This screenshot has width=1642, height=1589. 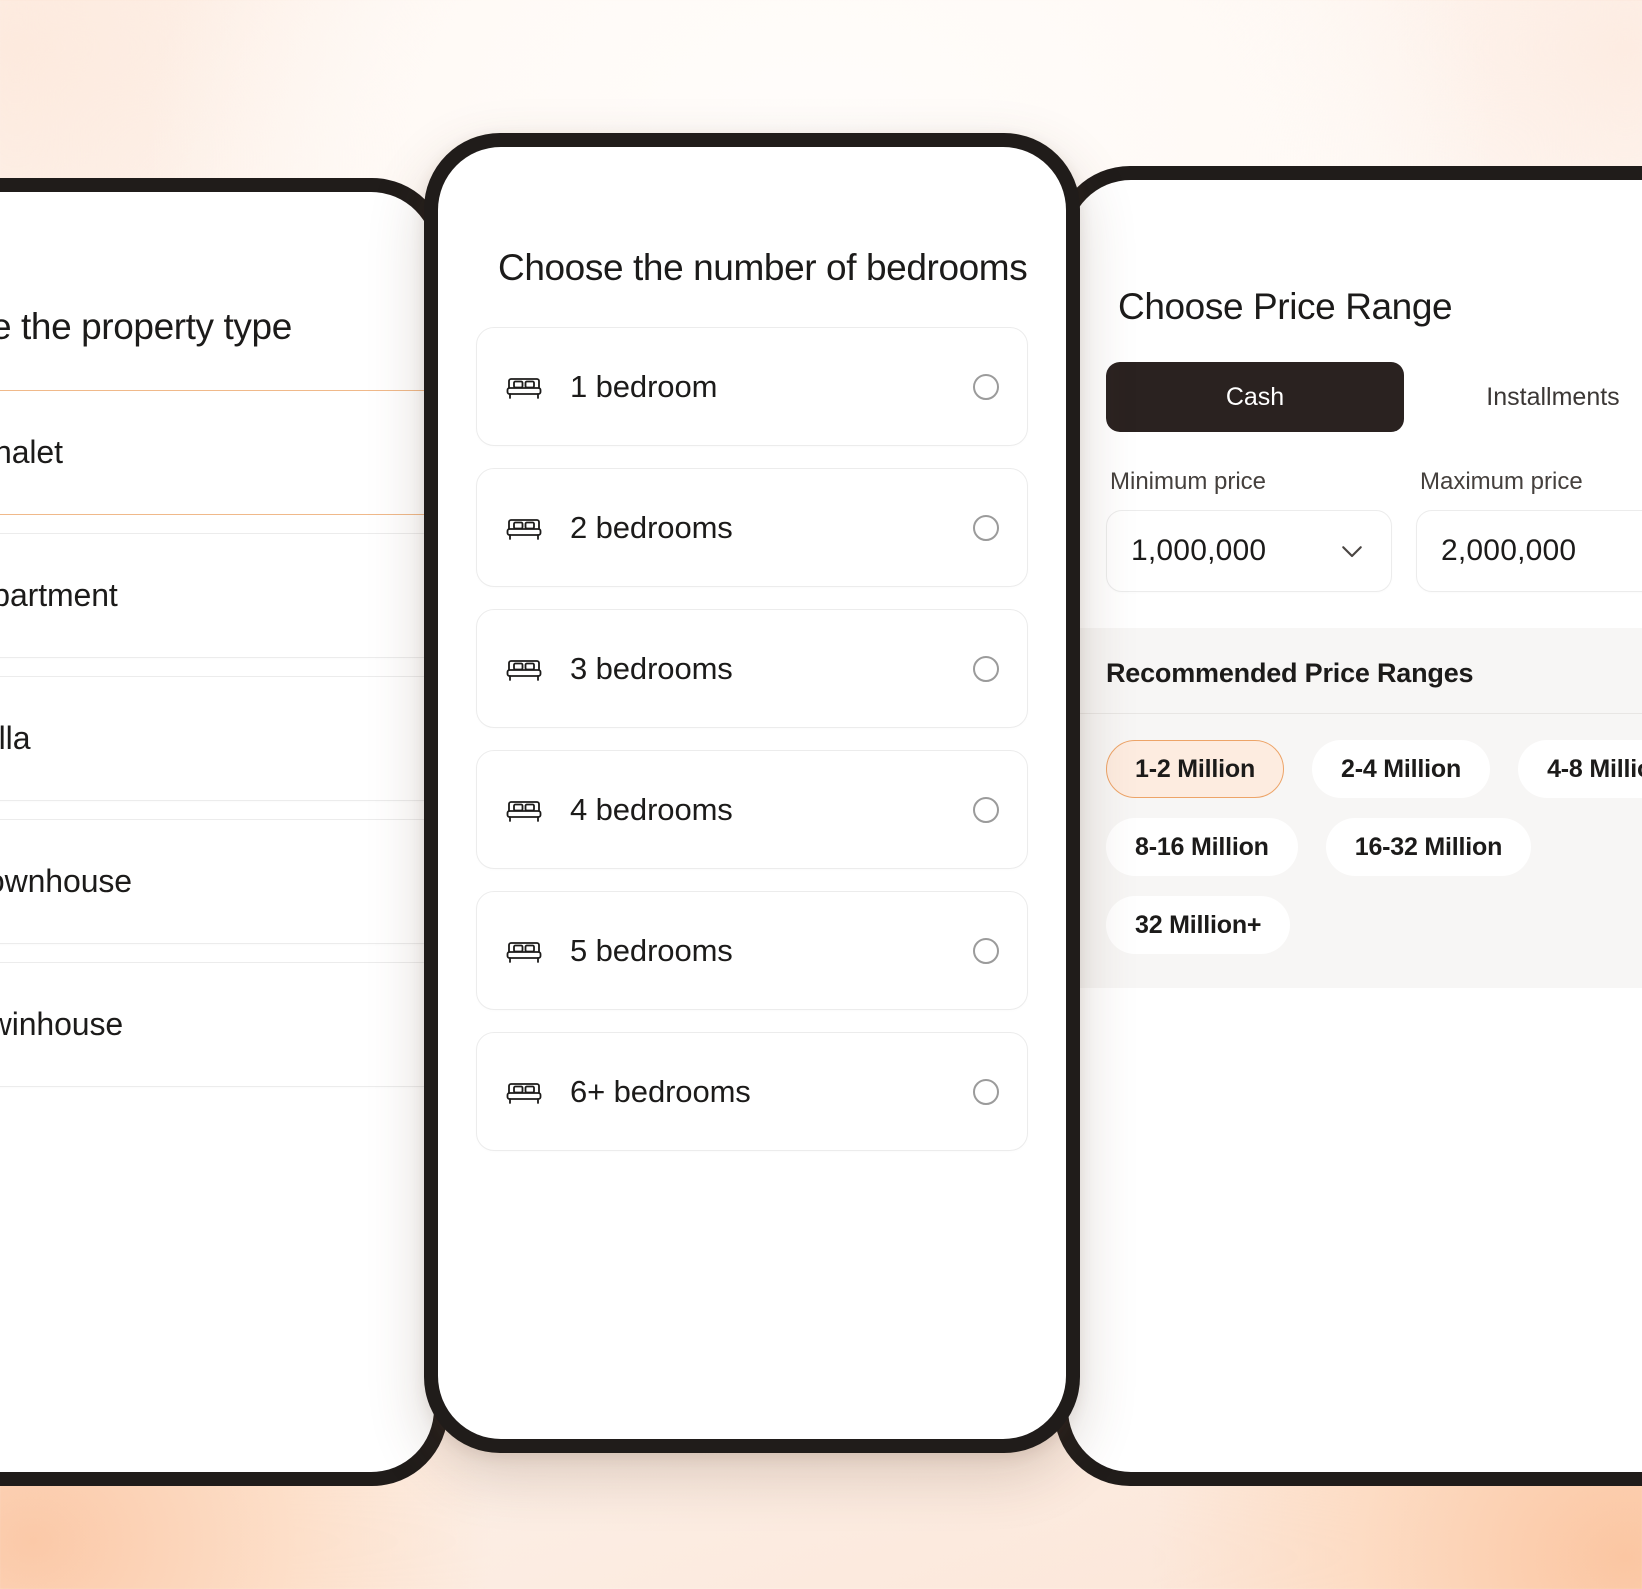 What do you see at coordinates (1401, 769) in the screenshot?
I see `price-range-chip-2-4-million: 2-4 Million` at bounding box center [1401, 769].